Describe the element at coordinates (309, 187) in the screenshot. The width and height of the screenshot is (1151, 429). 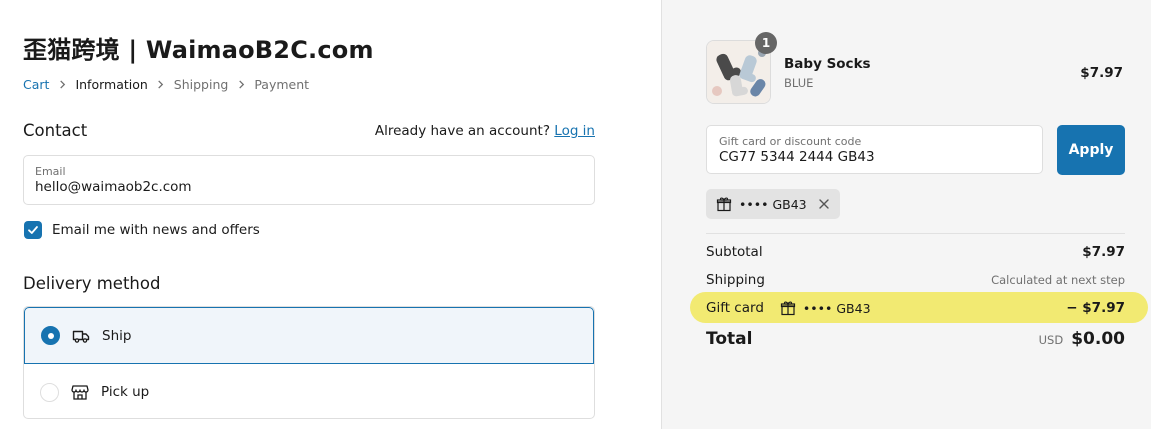
I see `email-field-value: hello@waimaob2c.com` at that location.